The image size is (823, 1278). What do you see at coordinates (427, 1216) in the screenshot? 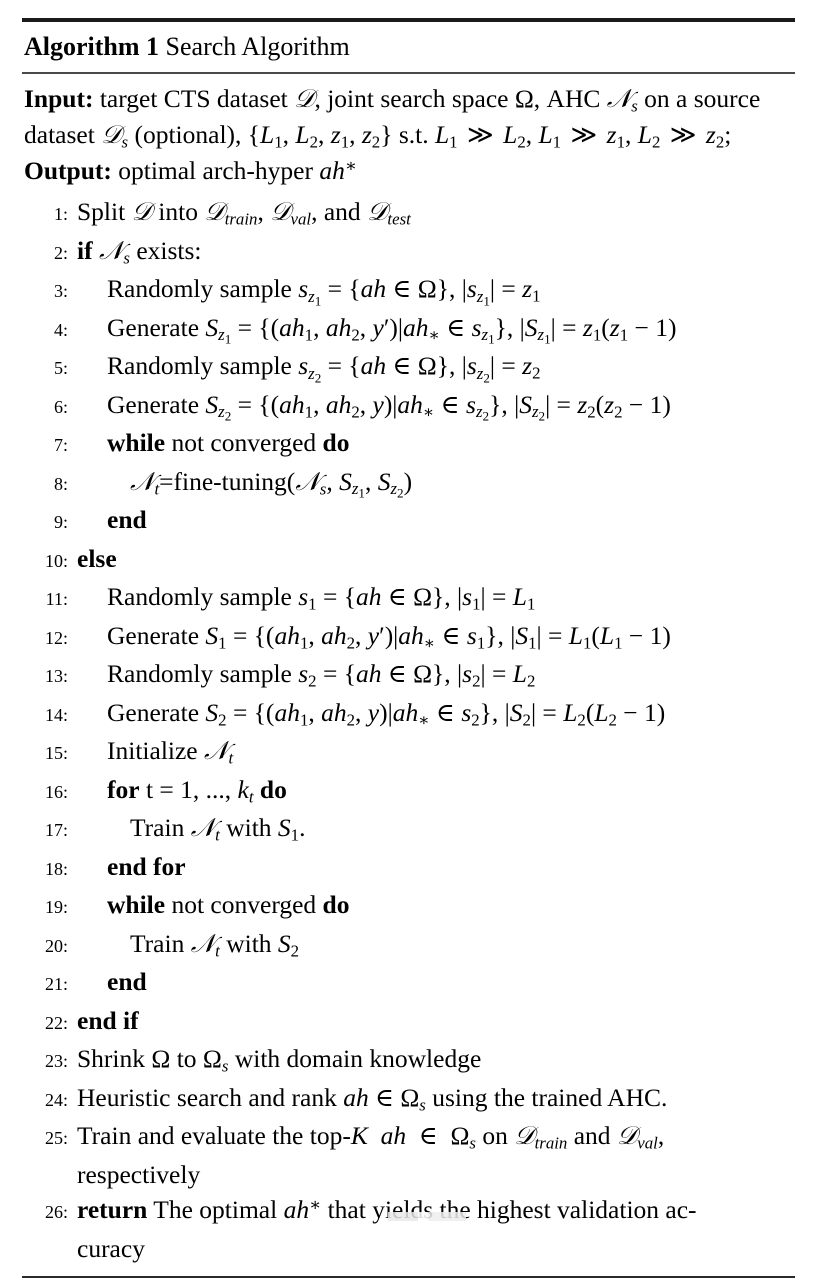
I see `page-artifact` at bounding box center [427, 1216].